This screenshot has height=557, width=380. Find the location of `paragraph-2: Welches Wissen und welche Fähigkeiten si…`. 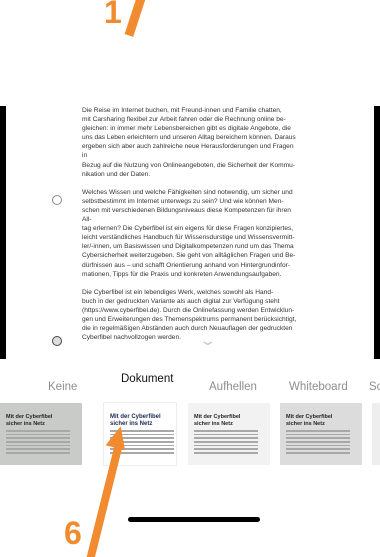

paragraph-2: Welches Wissen und welche Fähigkeiten si… is located at coordinates (189, 233).